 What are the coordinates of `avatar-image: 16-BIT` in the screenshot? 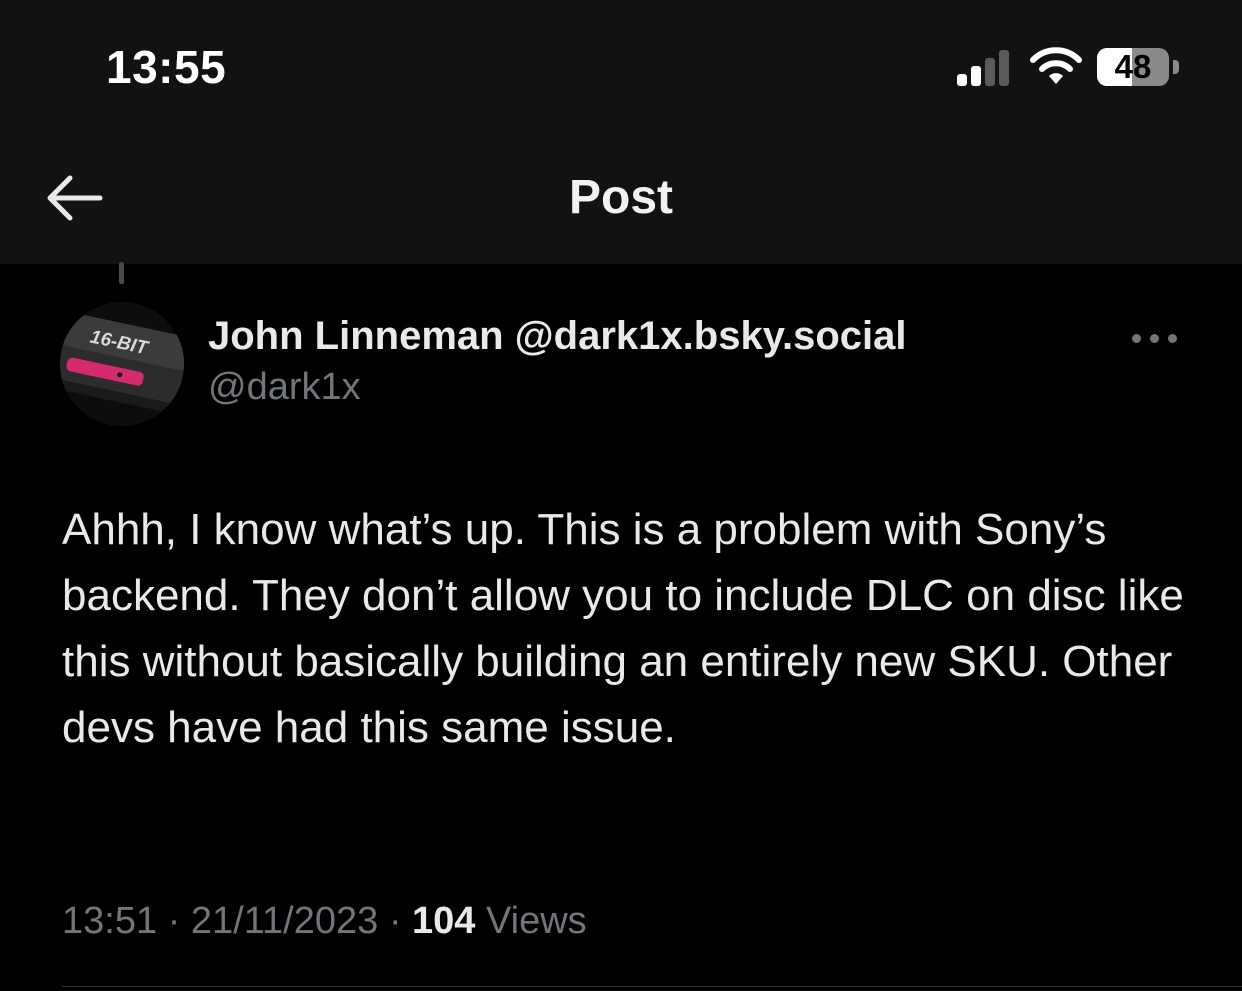 It's located at (122, 364).